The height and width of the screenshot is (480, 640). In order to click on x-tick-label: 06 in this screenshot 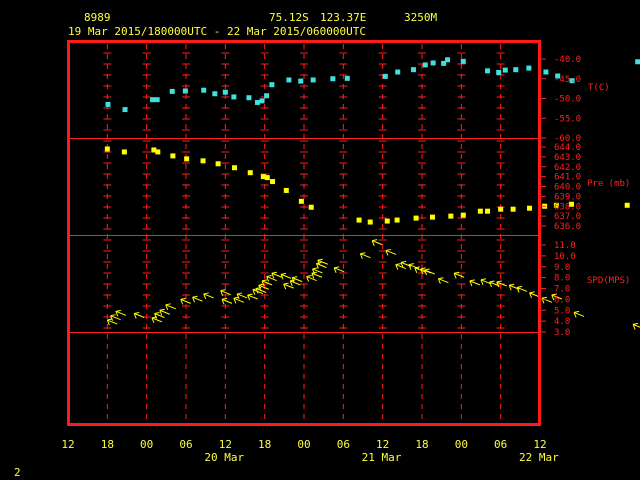, I will do `click(500, 444)`.